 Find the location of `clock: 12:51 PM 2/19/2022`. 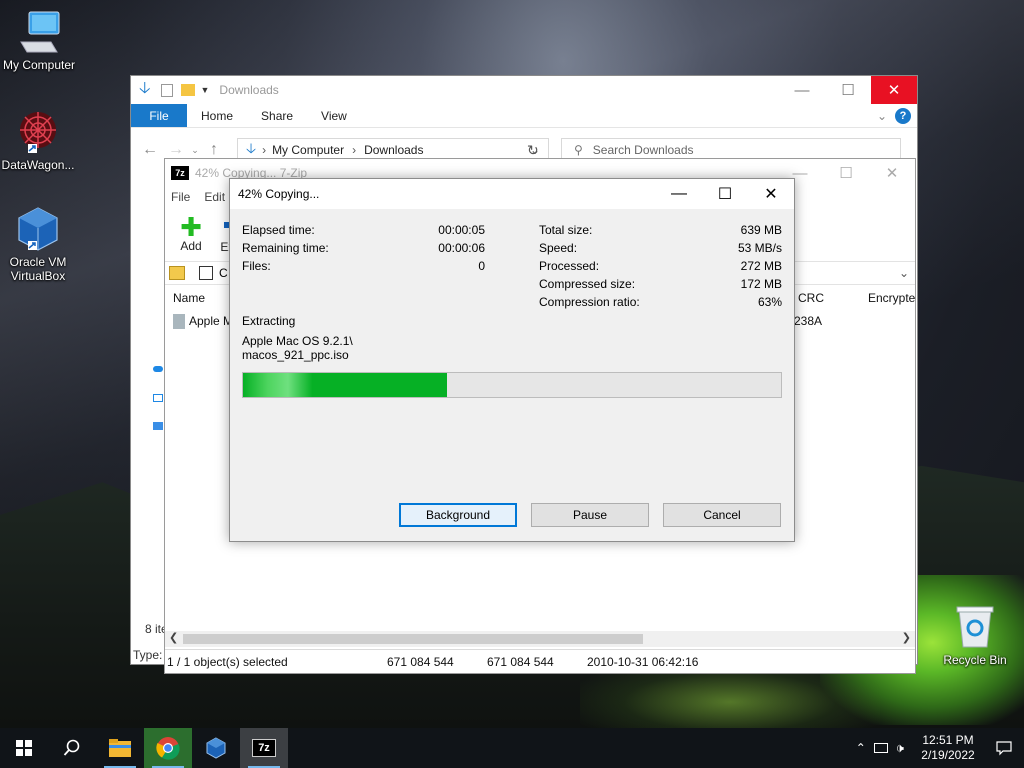

clock: 12:51 PM 2/19/2022 is located at coordinates (948, 748).